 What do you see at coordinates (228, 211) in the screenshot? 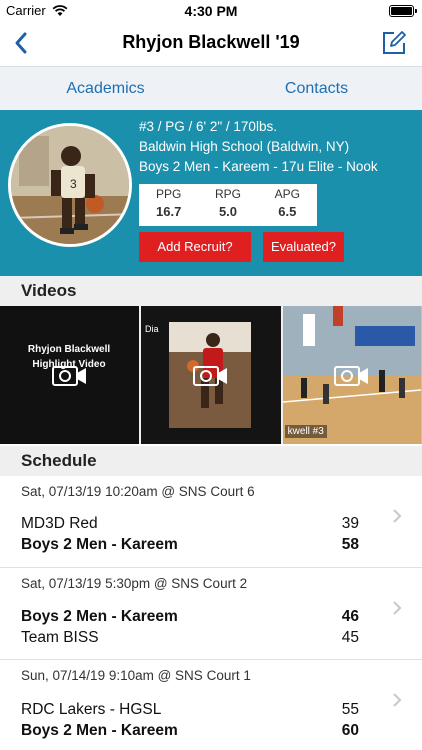
I see `stat-value: 5.0` at bounding box center [228, 211].